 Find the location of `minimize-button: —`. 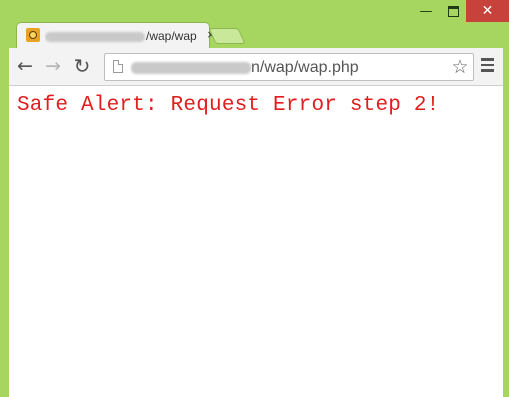

minimize-button: — is located at coordinates (426, 11).